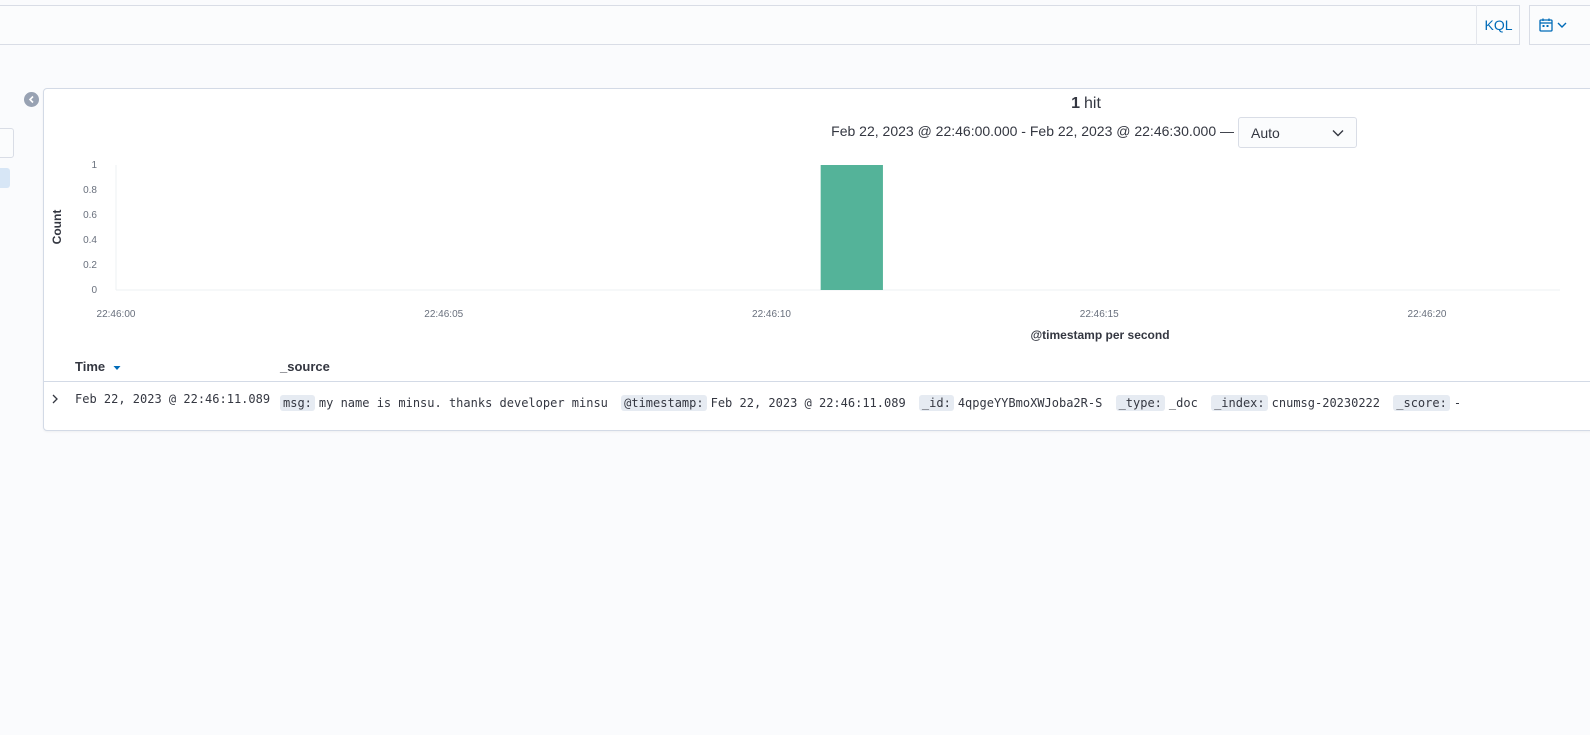 The height and width of the screenshot is (735, 1590). Describe the element at coordinates (90, 366) in the screenshot. I see `column-header-time-label: Time` at that location.